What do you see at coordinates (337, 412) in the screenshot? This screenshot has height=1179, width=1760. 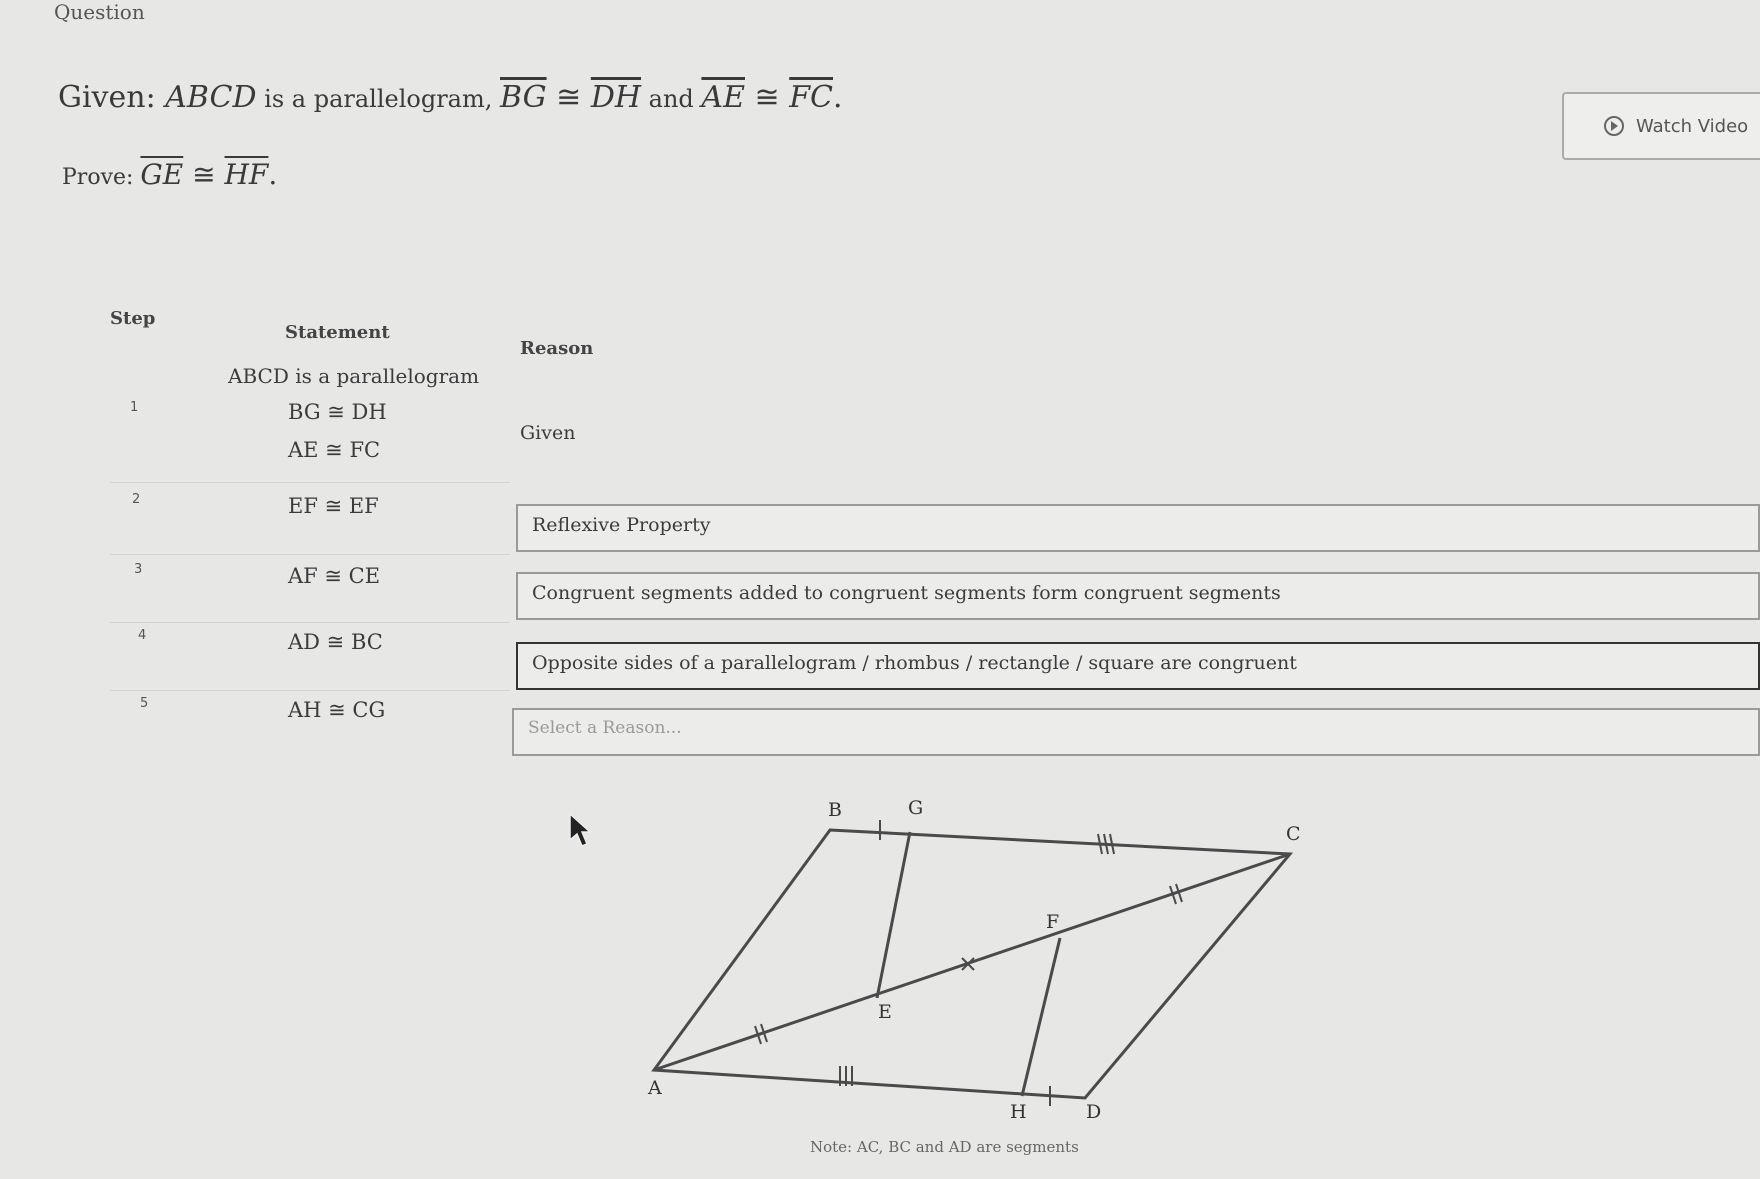 I see `statement-text: BG ≅ DH` at bounding box center [337, 412].